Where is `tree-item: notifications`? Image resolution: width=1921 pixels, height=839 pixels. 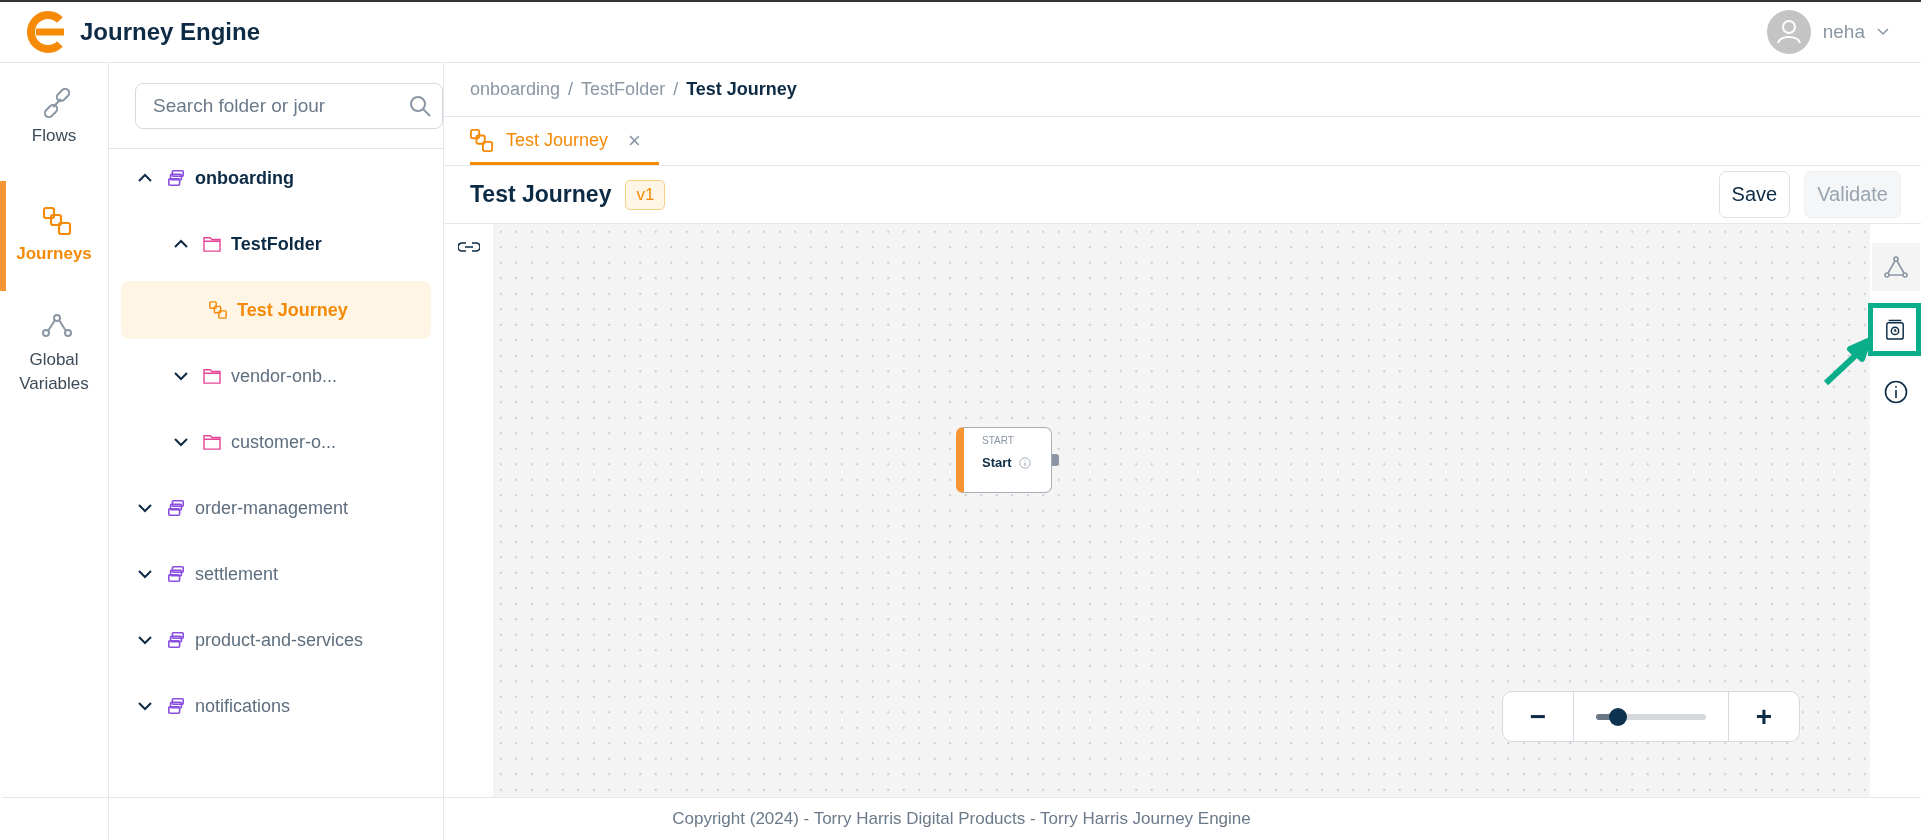 tree-item: notifications is located at coordinates (276, 706).